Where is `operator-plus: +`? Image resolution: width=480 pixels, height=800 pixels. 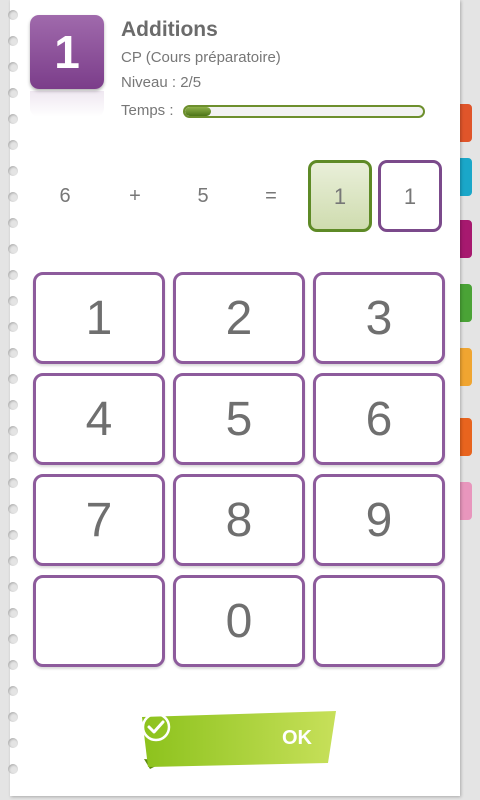
operator-plus: + is located at coordinates (135, 196).